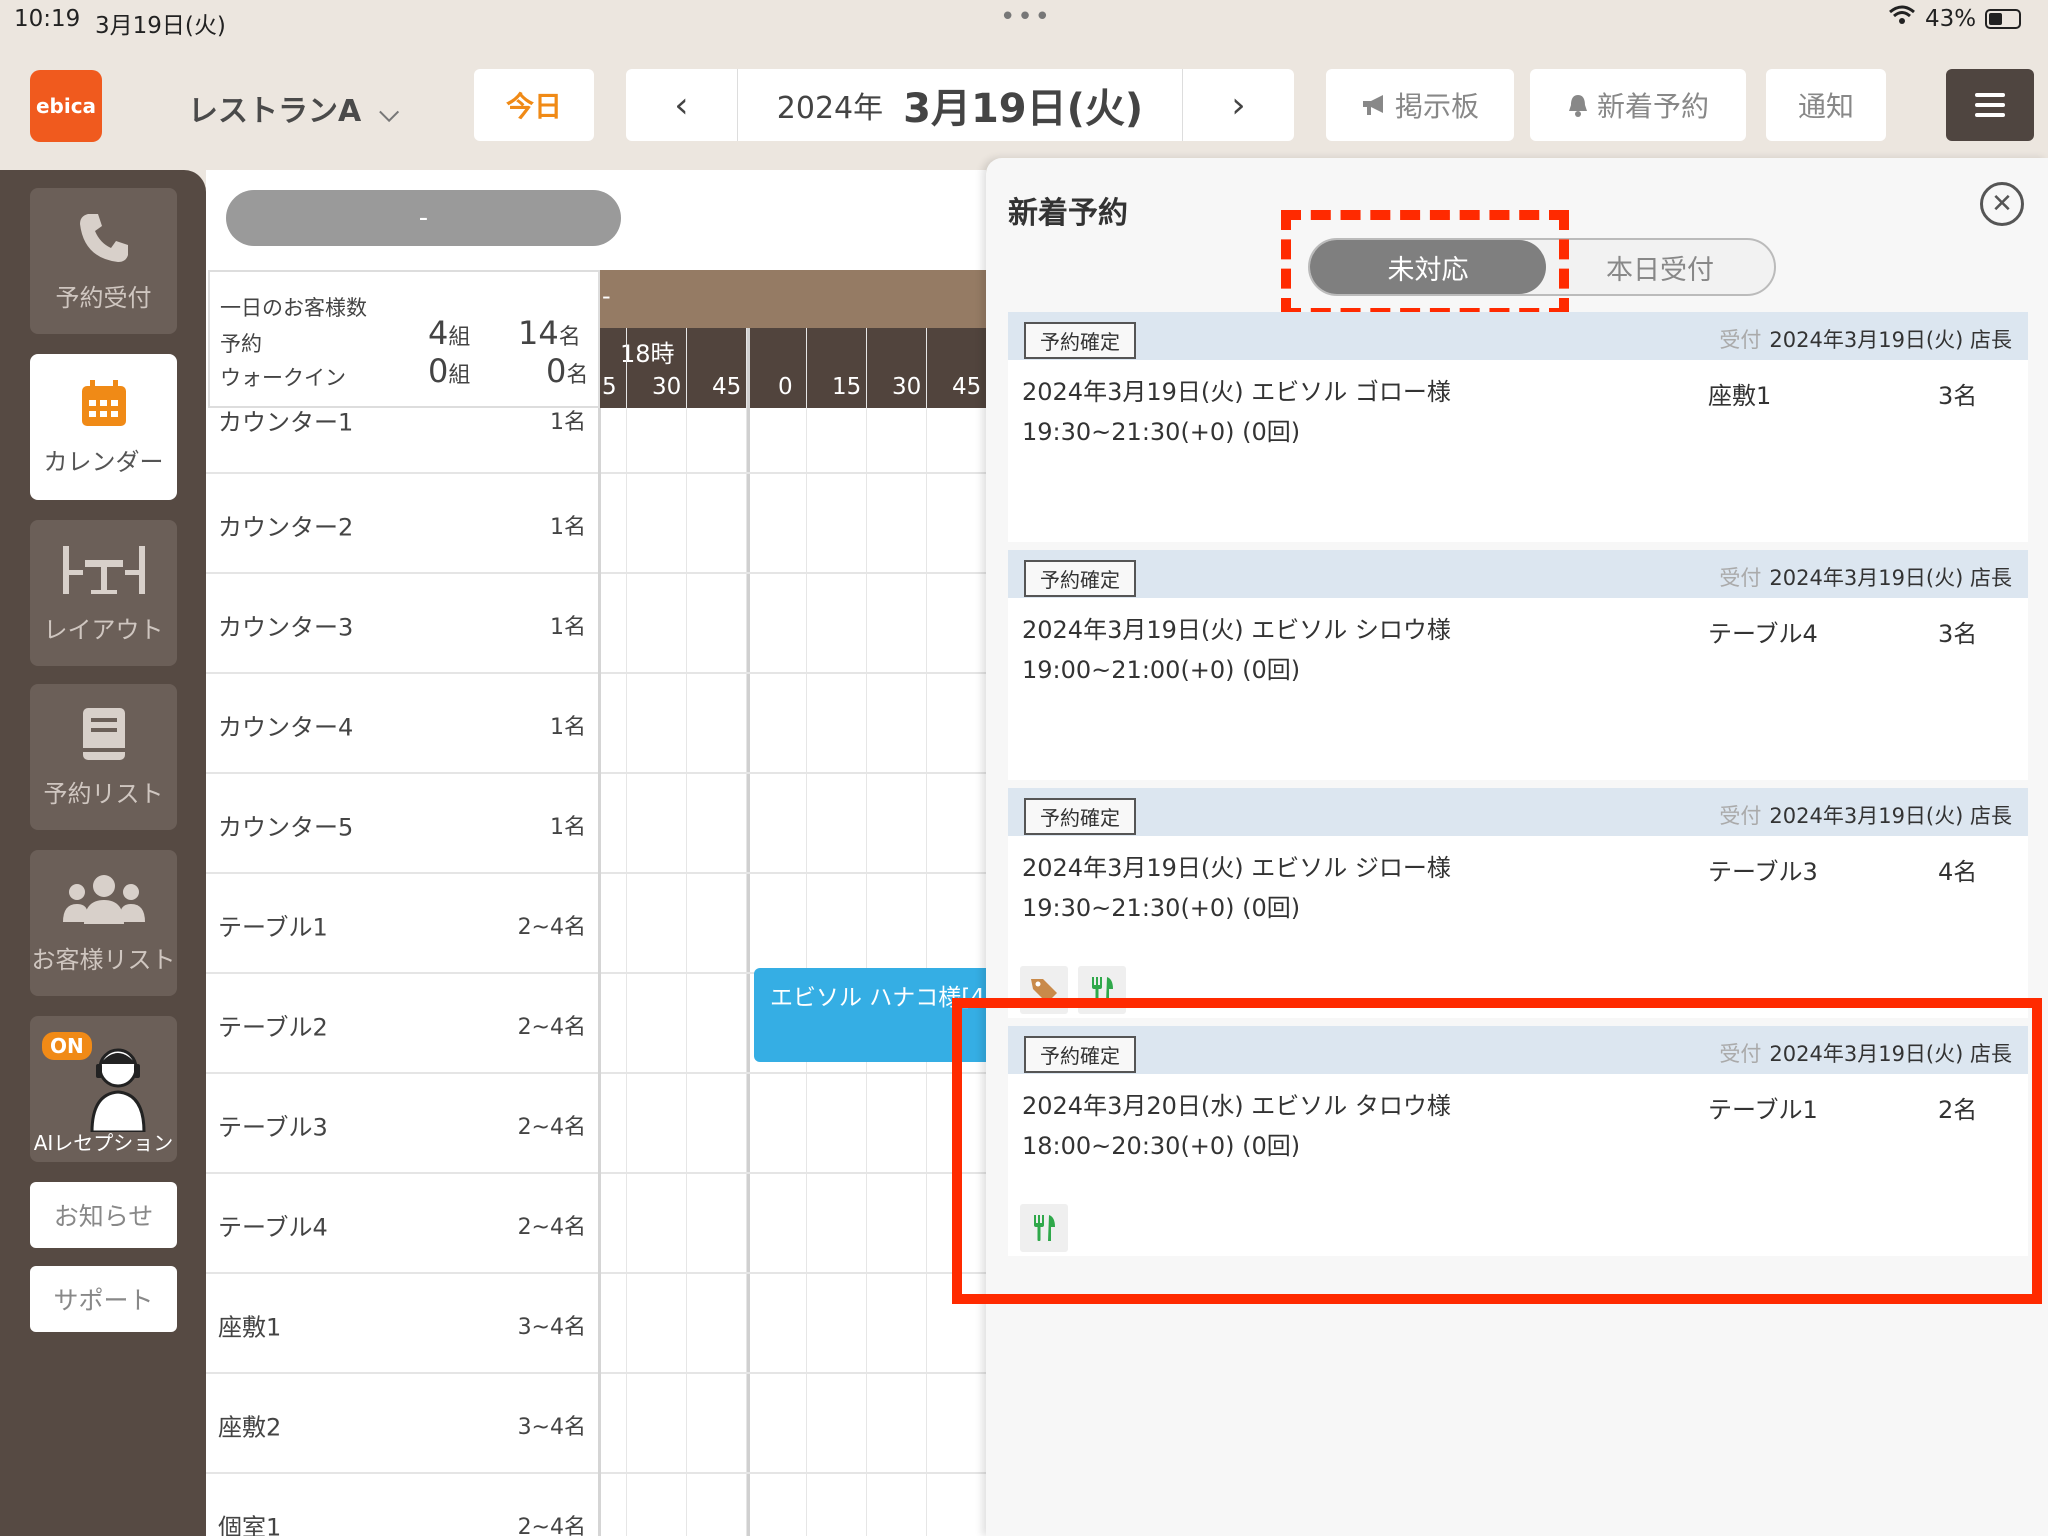 This screenshot has width=2048, height=1536. Describe the element at coordinates (103, 261) in the screenshot. I see `sidebar-item-reserve: 予約受付` at that location.